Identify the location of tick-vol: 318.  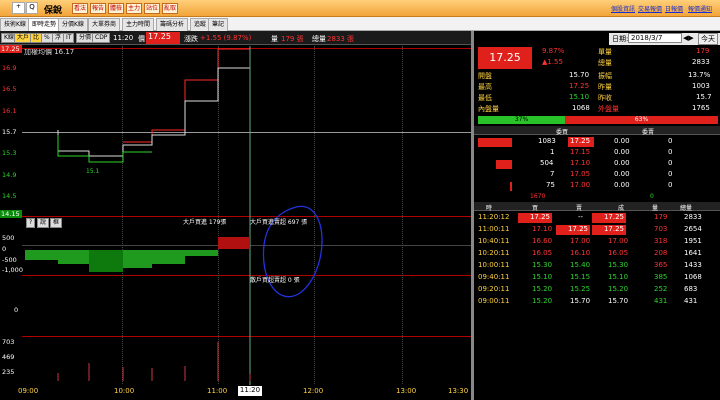
(661, 241).